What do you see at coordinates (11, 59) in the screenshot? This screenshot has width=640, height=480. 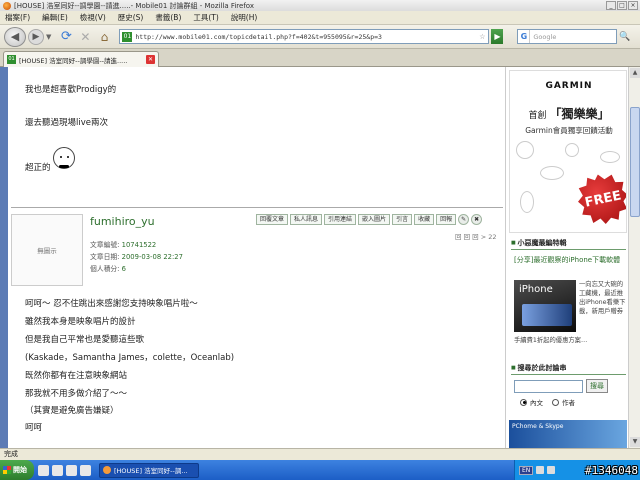 I see `tab-favicon-icon: 01` at bounding box center [11, 59].